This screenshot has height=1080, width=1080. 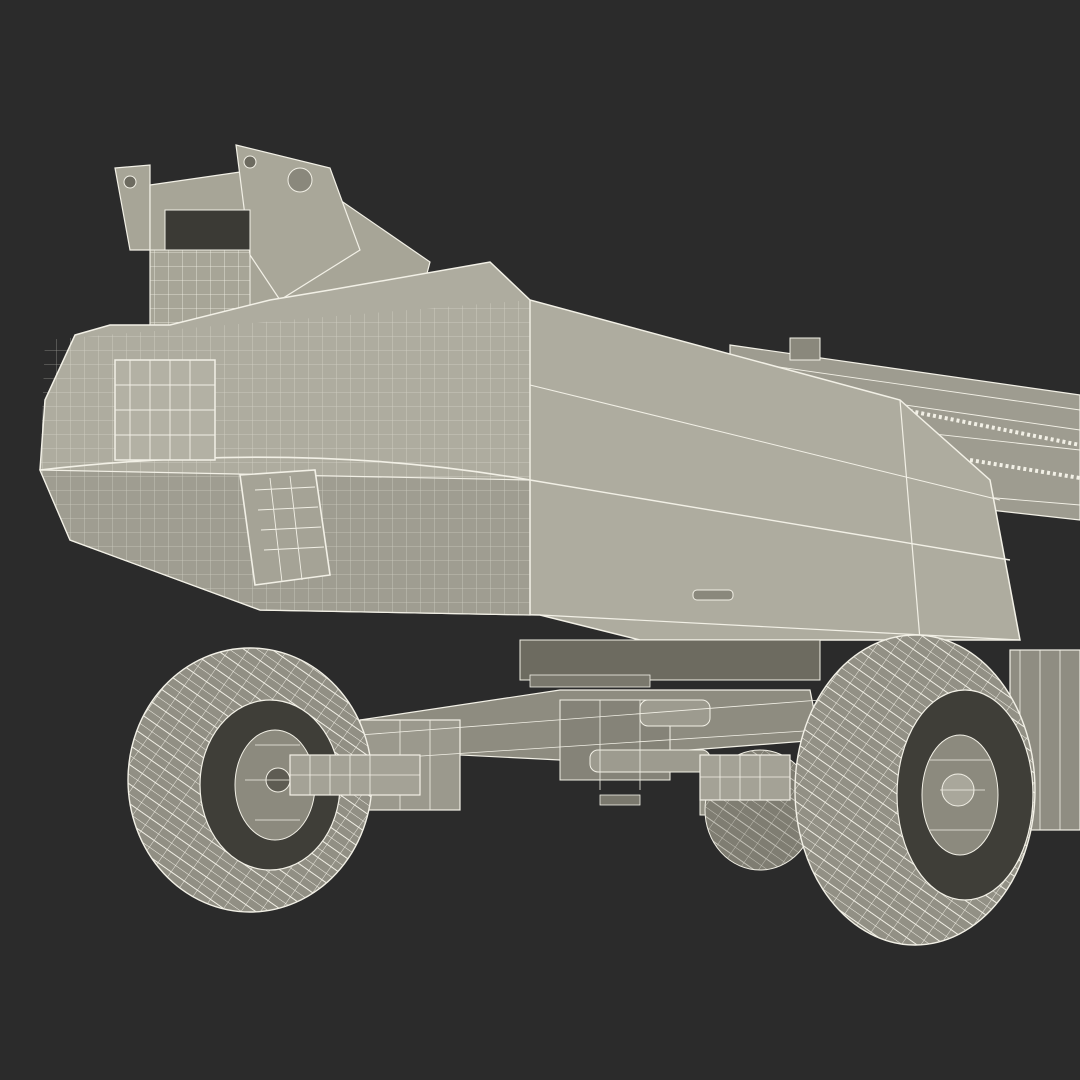 What do you see at coordinates (915, 790) in the screenshot?
I see `front-right-tire` at bounding box center [915, 790].